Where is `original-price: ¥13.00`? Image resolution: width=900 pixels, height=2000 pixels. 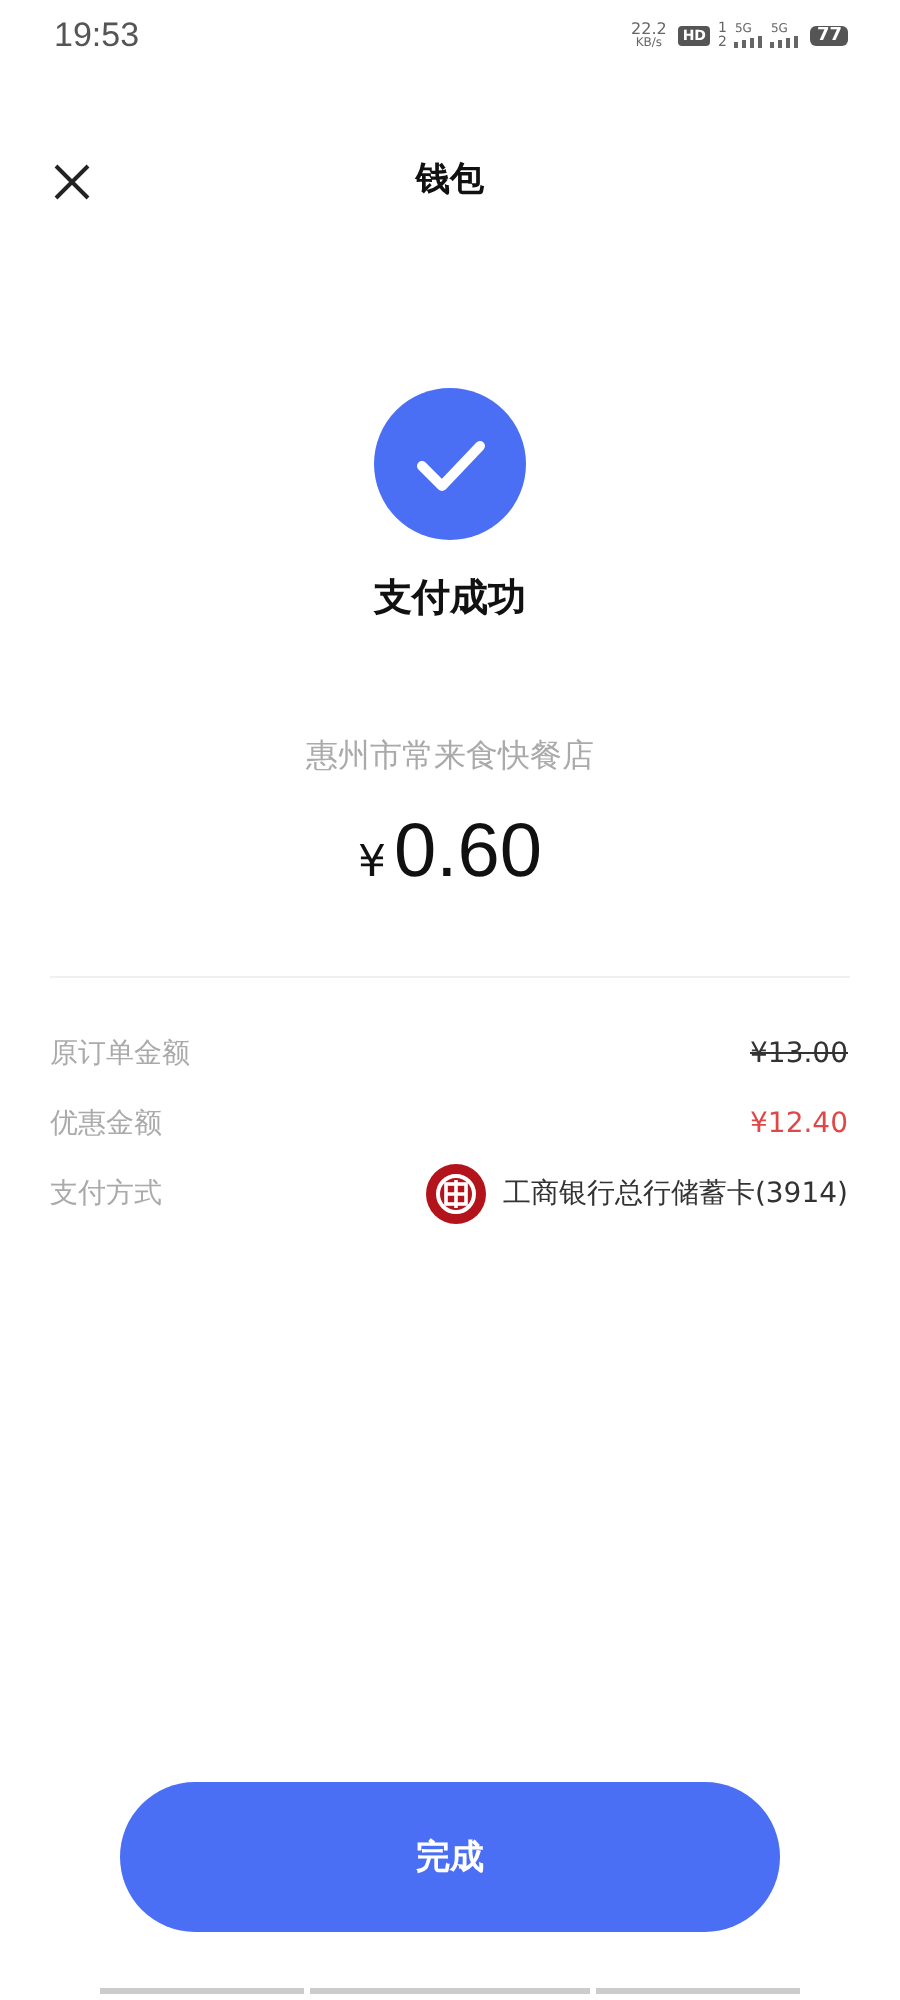
original-price: ¥13.00 is located at coordinates (799, 1053).